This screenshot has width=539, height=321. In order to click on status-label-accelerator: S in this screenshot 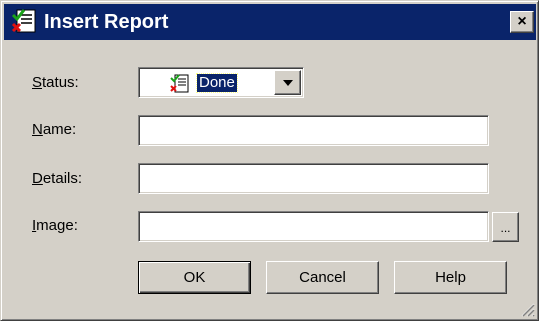, I will do `click(37, 82)`.